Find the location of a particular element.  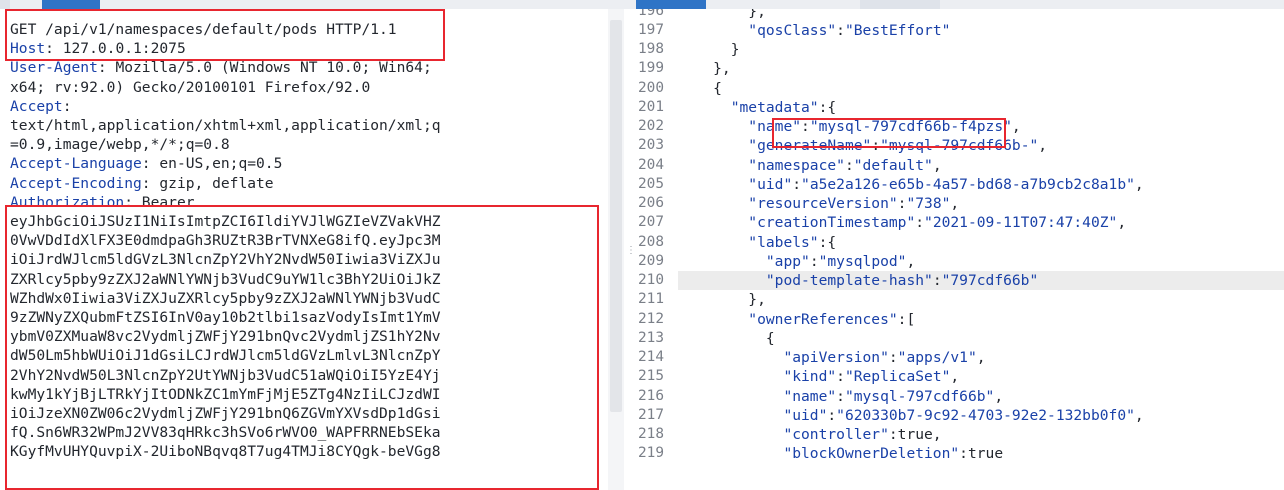

json-string: "mysql-797cdf66b-" is located at coordinates (959, 146).